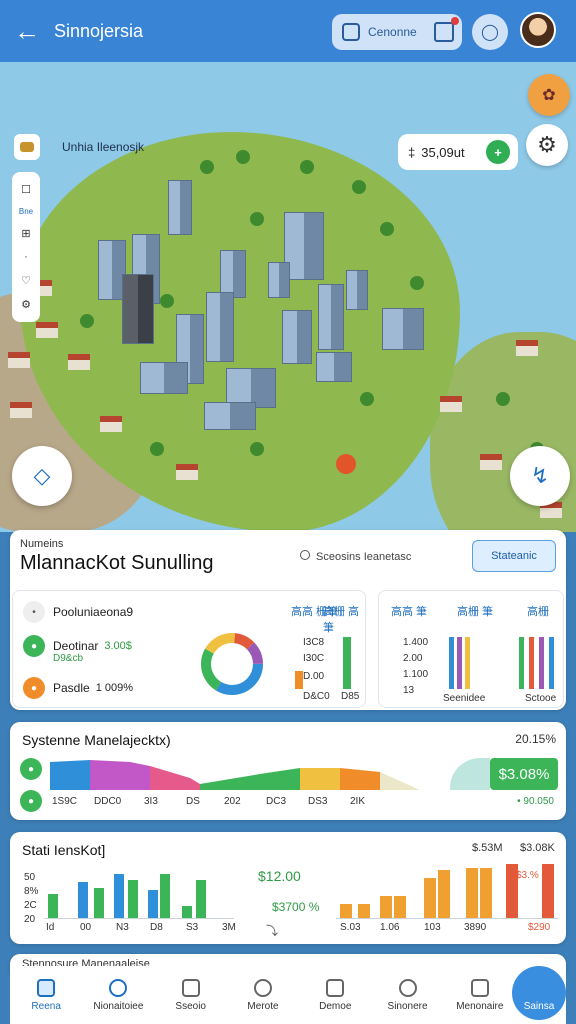 This screenshot has width=576, height=1024. Describe the element at coordinates (350, 696) in the screenshot. I see `bar-tick: D85` at that location.